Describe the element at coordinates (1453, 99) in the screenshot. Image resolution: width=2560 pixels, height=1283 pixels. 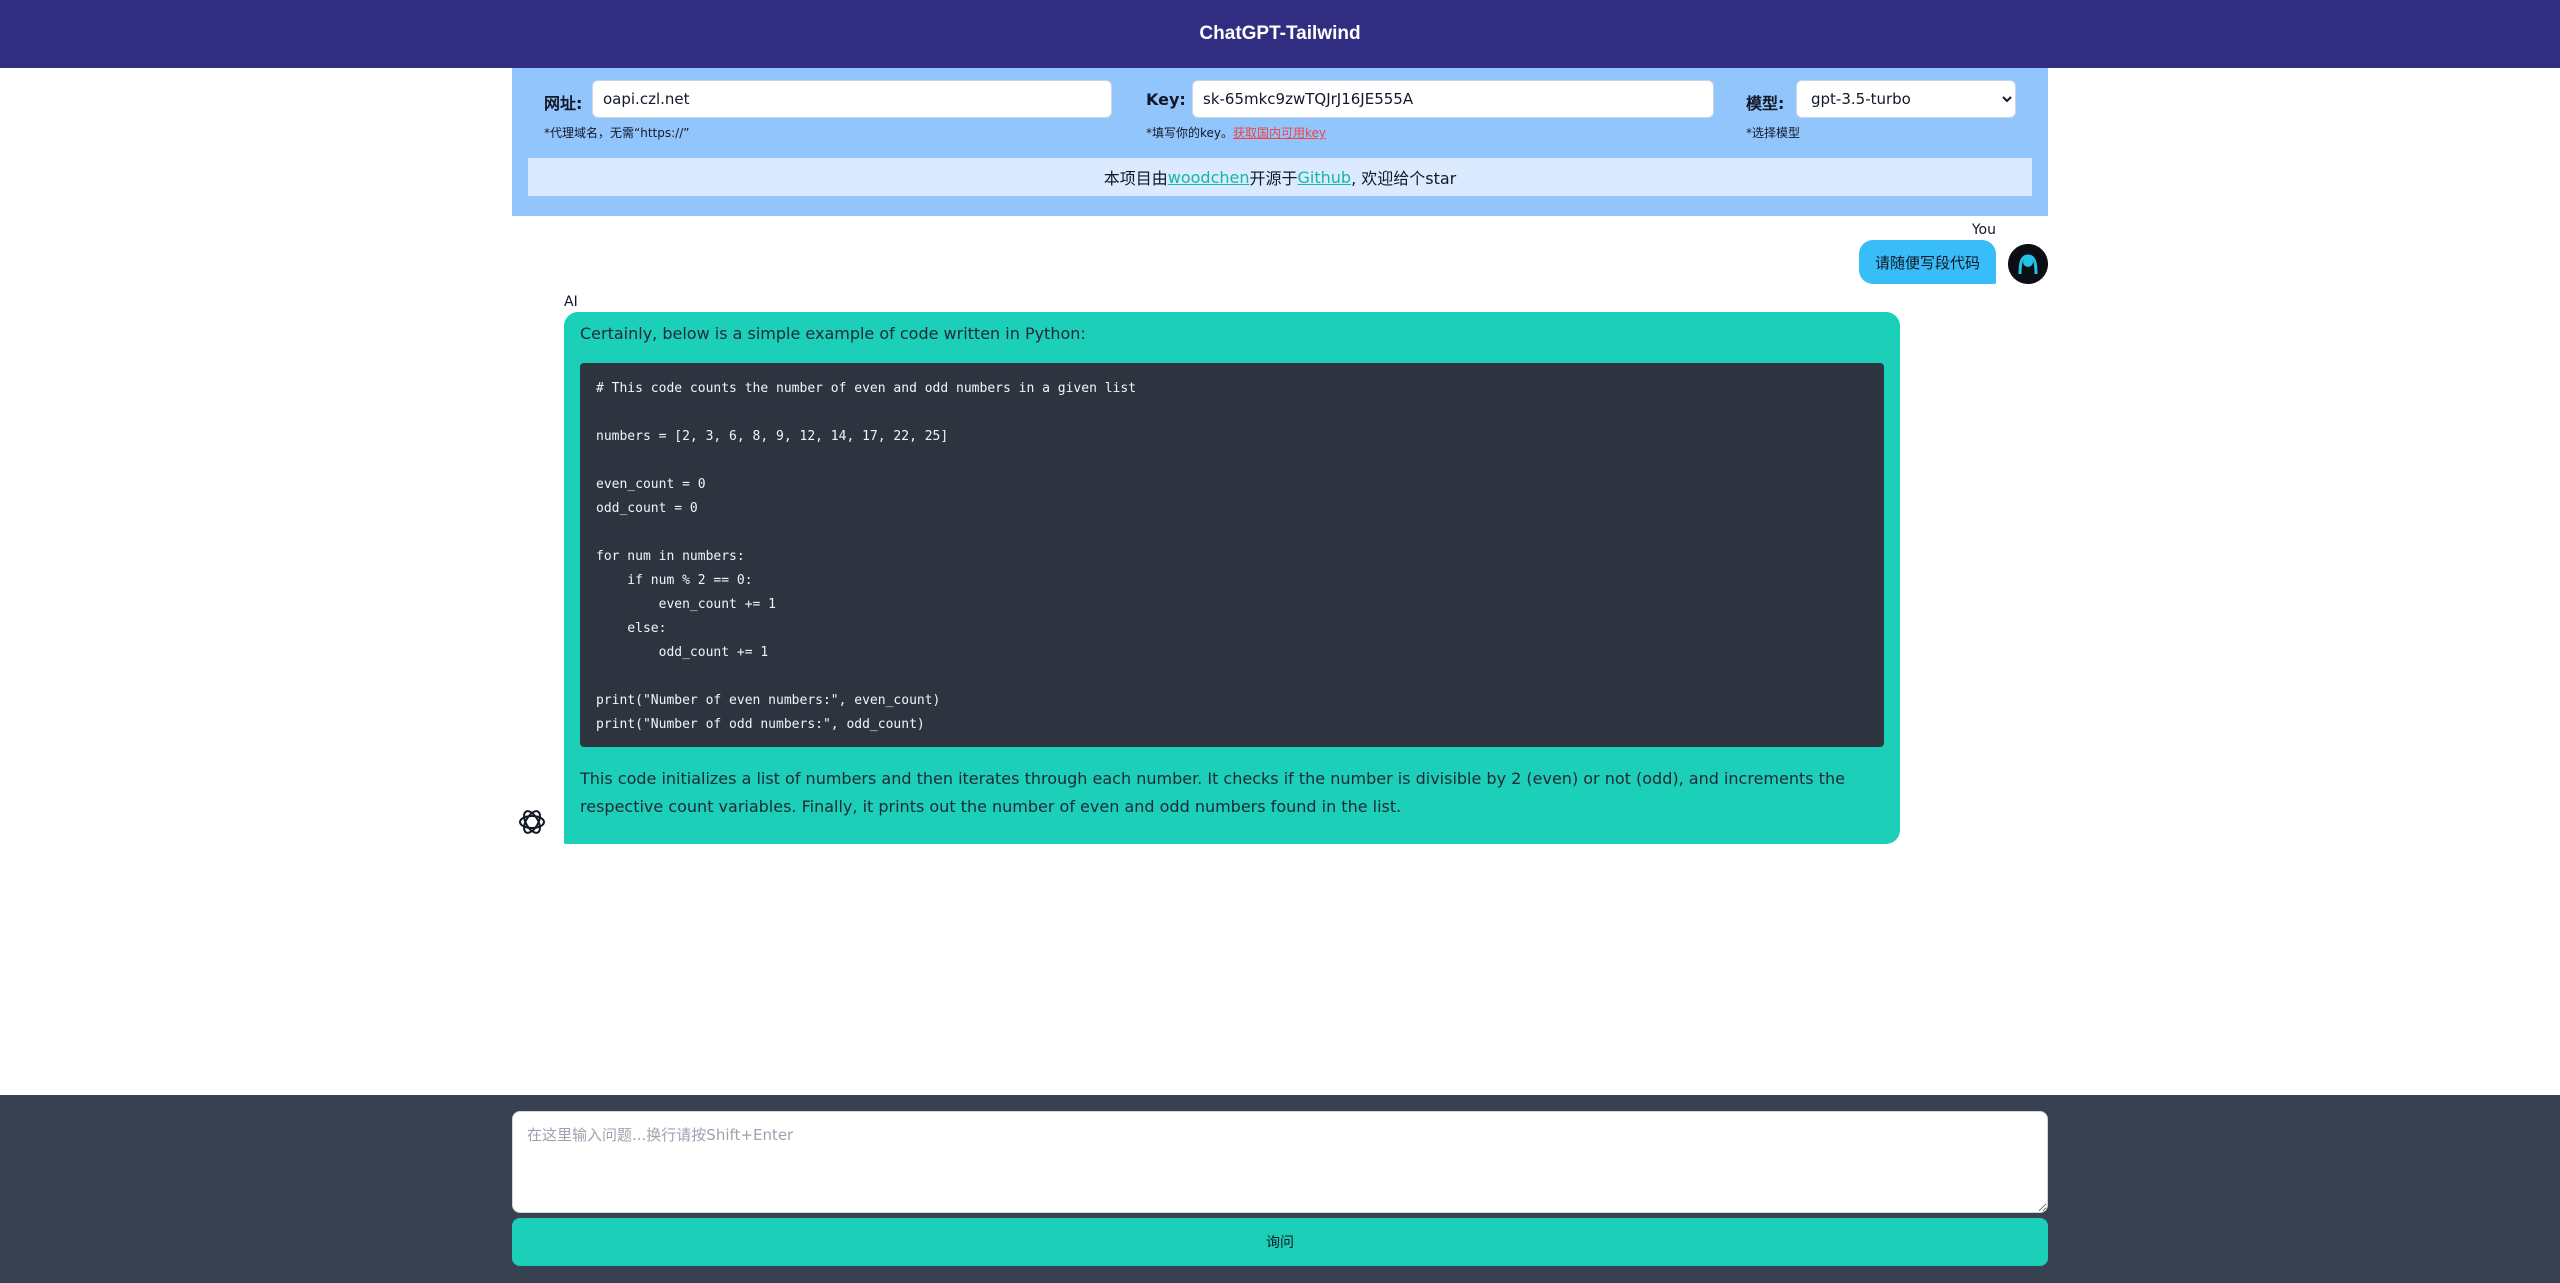
I see `key-input` at that location.